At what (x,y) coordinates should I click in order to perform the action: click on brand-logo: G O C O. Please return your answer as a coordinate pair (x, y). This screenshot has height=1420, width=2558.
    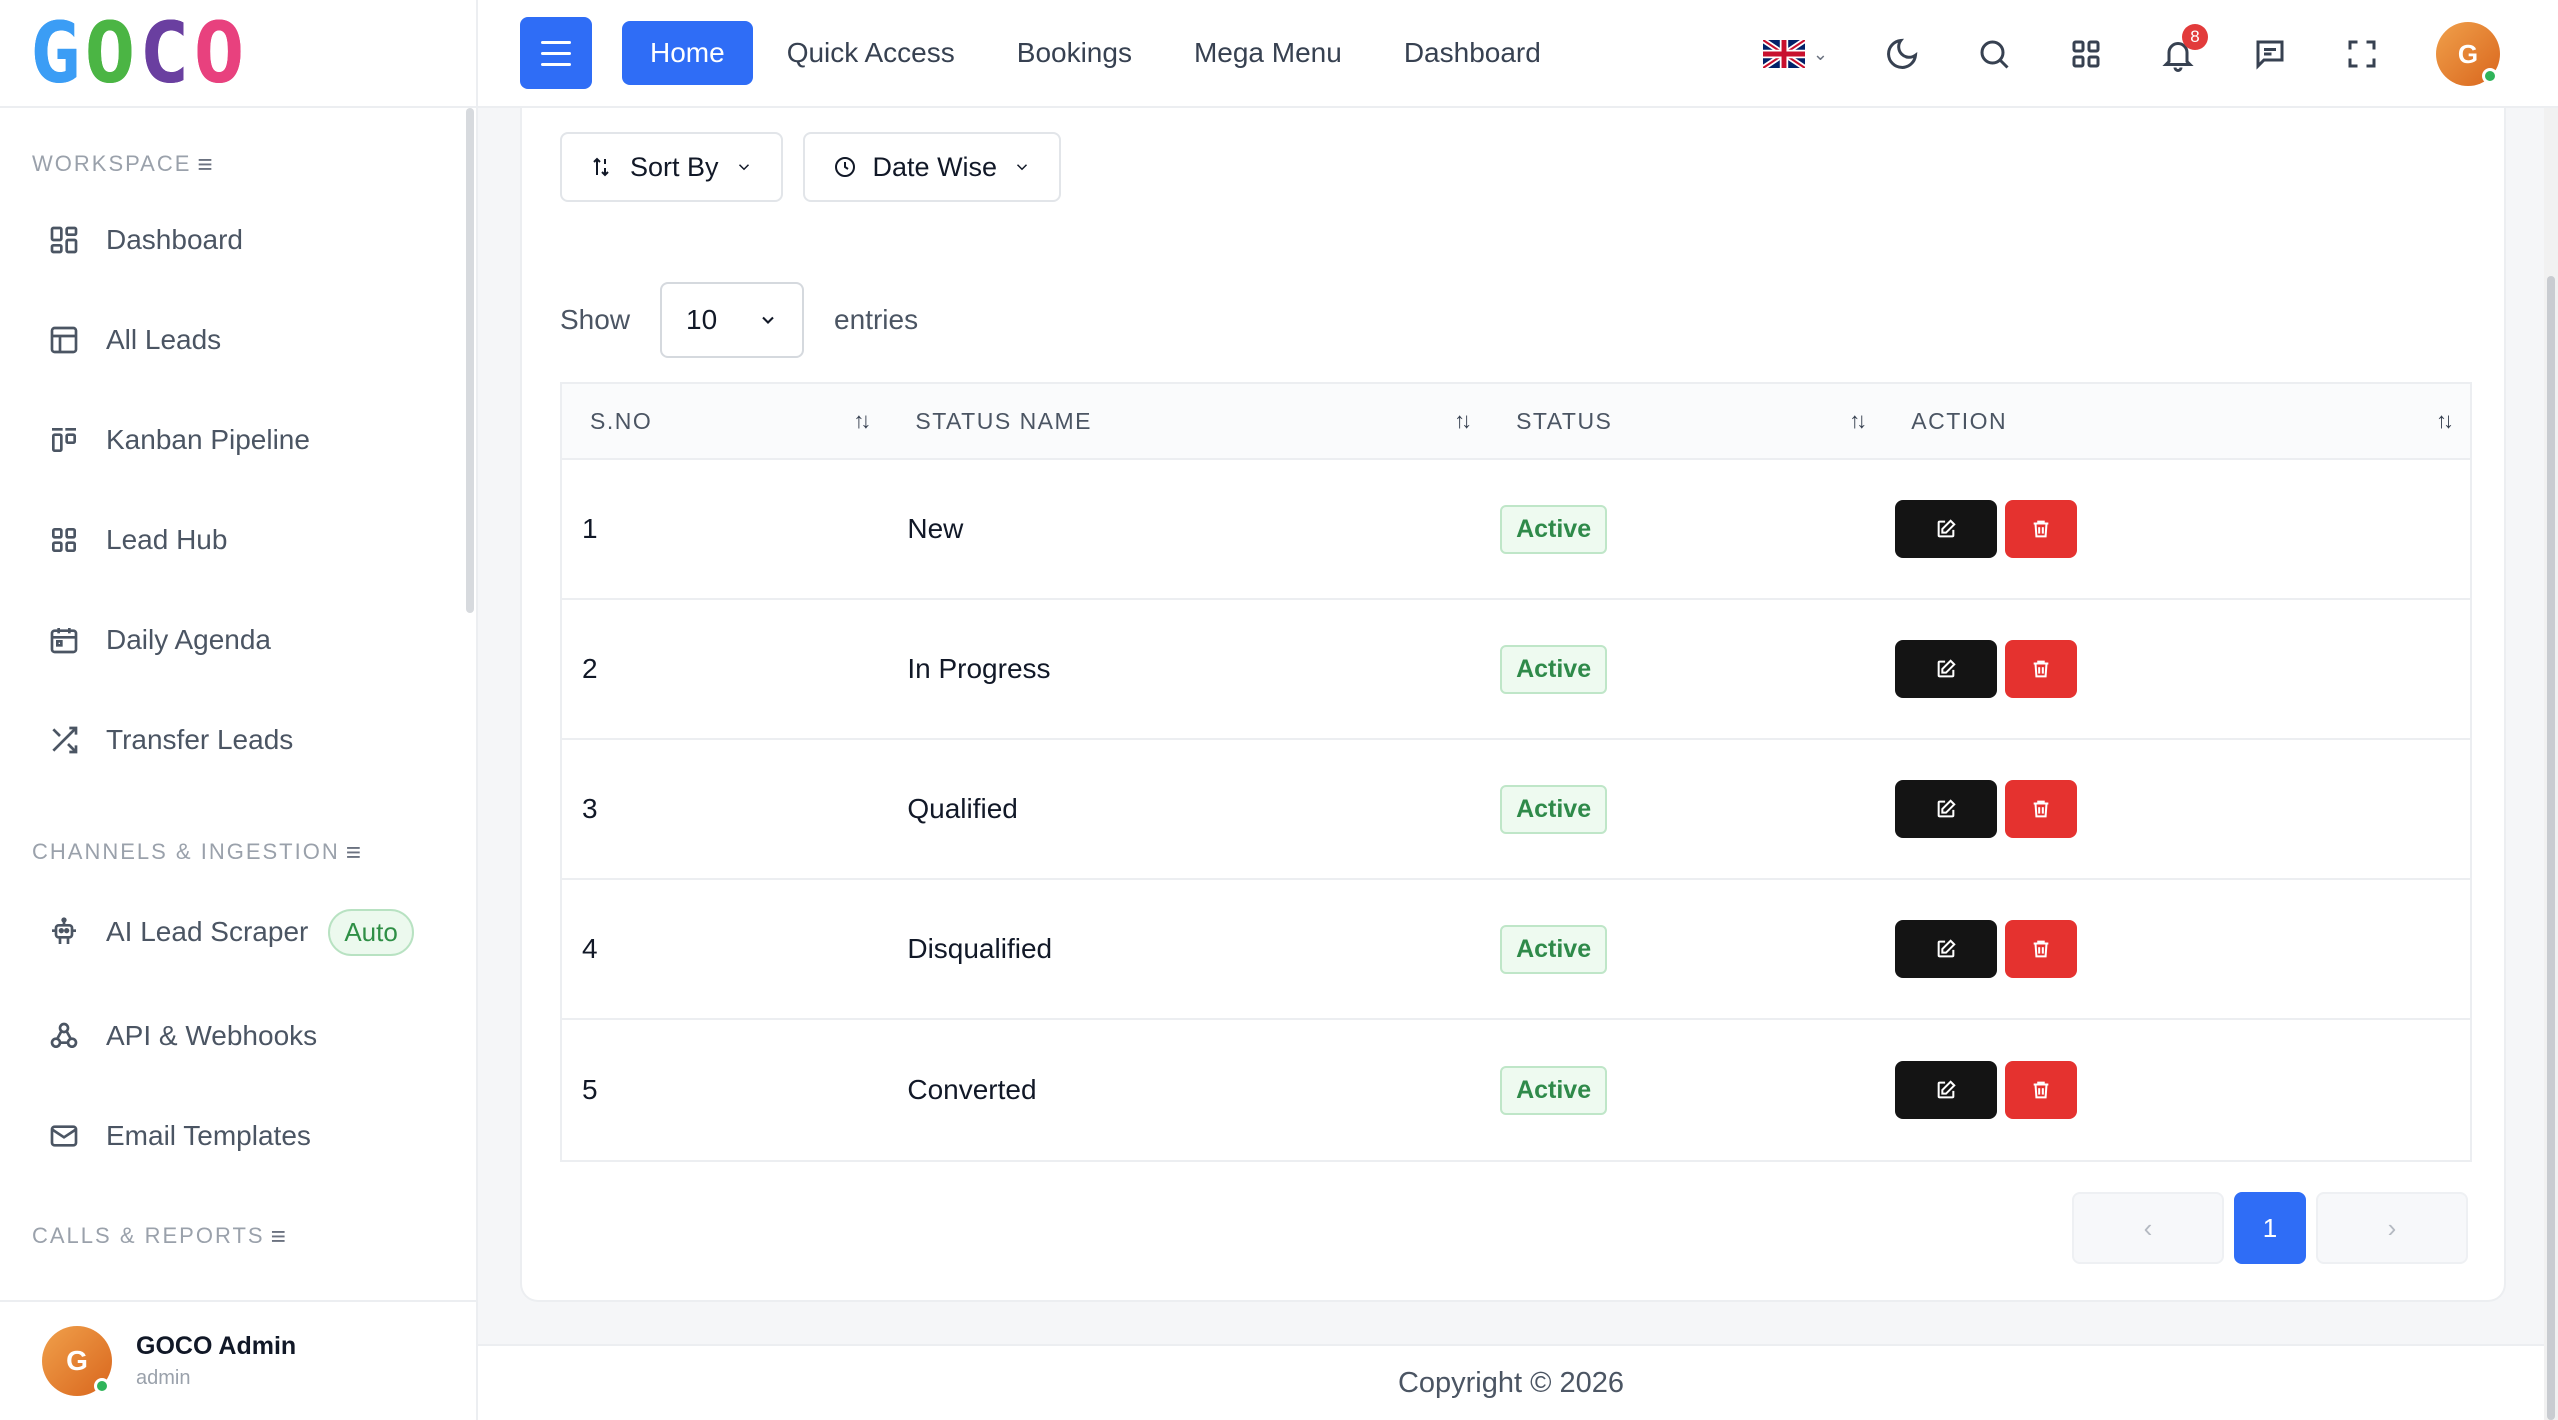
    Looking at the image, I should click on (137, 53).